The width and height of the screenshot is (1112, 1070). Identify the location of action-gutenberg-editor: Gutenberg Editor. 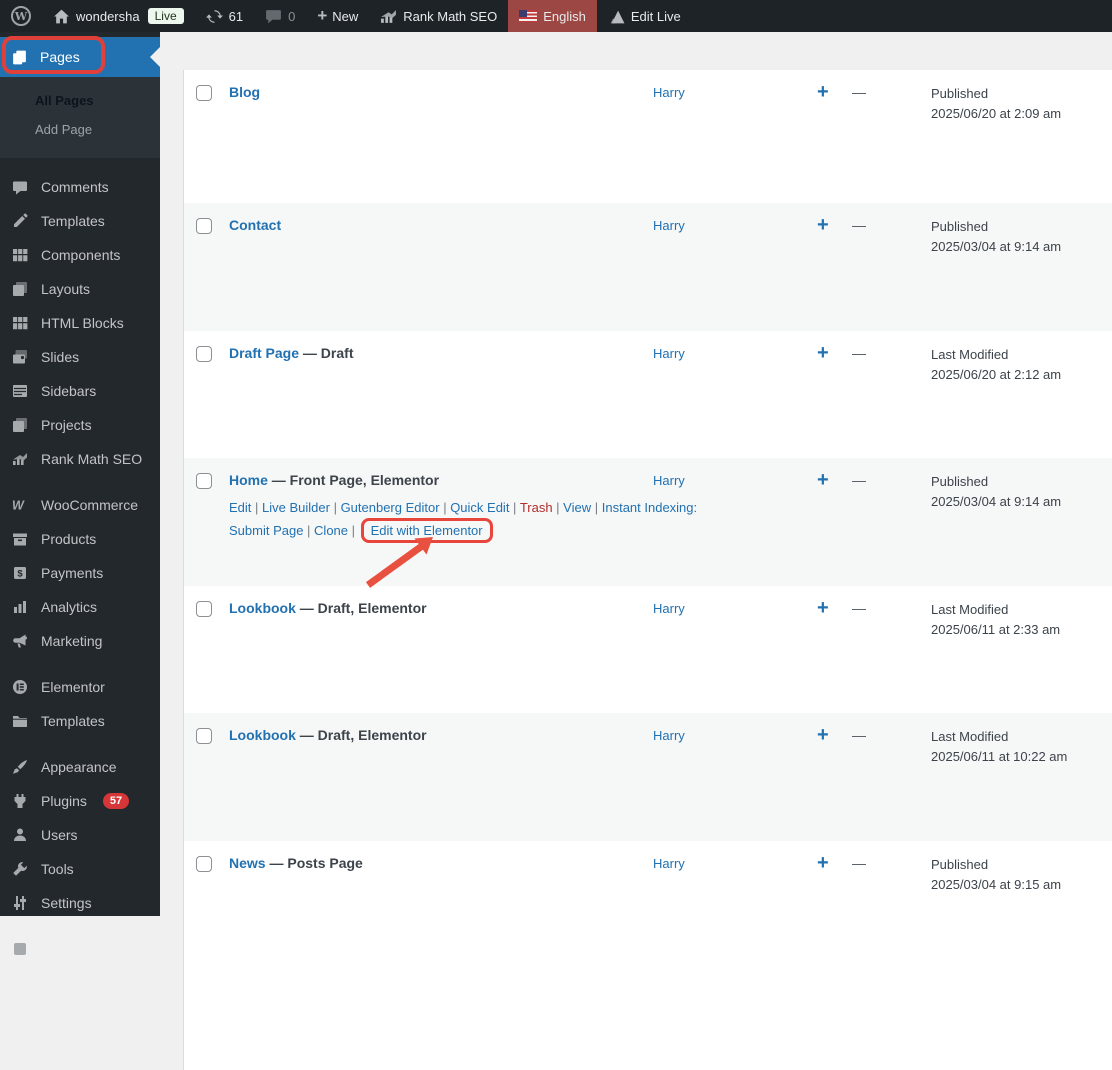
(390, 507).